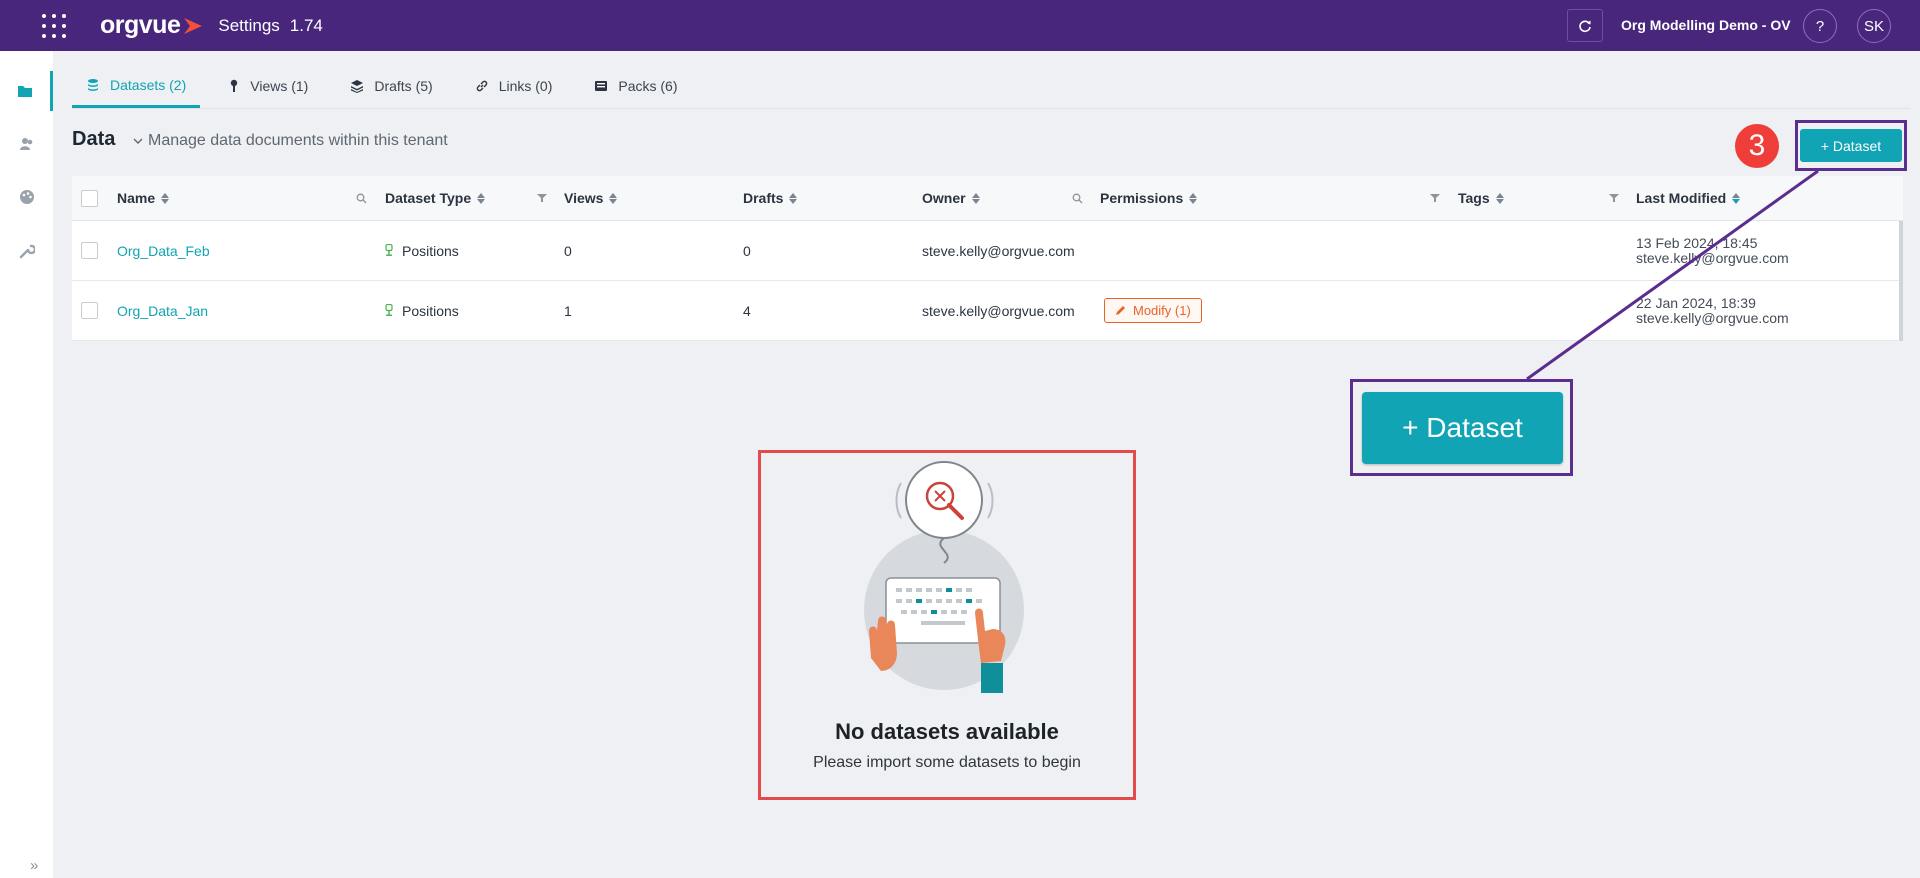  Describe the element at coordinates (947, 762) in the screenshot. I see `empty-state-subtitle: Please import some datasets to begin` at that location.